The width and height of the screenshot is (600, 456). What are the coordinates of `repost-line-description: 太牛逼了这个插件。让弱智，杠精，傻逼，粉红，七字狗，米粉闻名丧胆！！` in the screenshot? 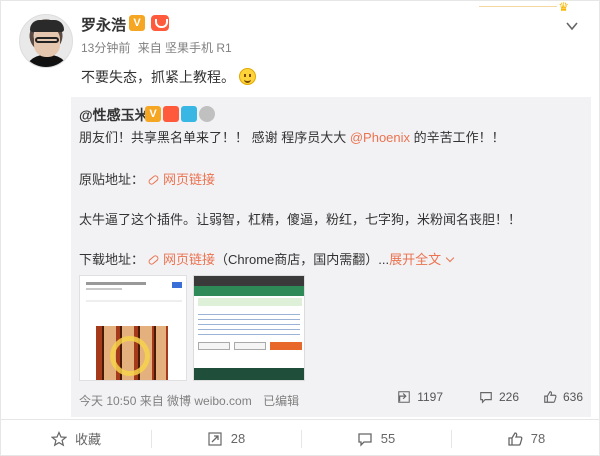 It's located at (300, 219).